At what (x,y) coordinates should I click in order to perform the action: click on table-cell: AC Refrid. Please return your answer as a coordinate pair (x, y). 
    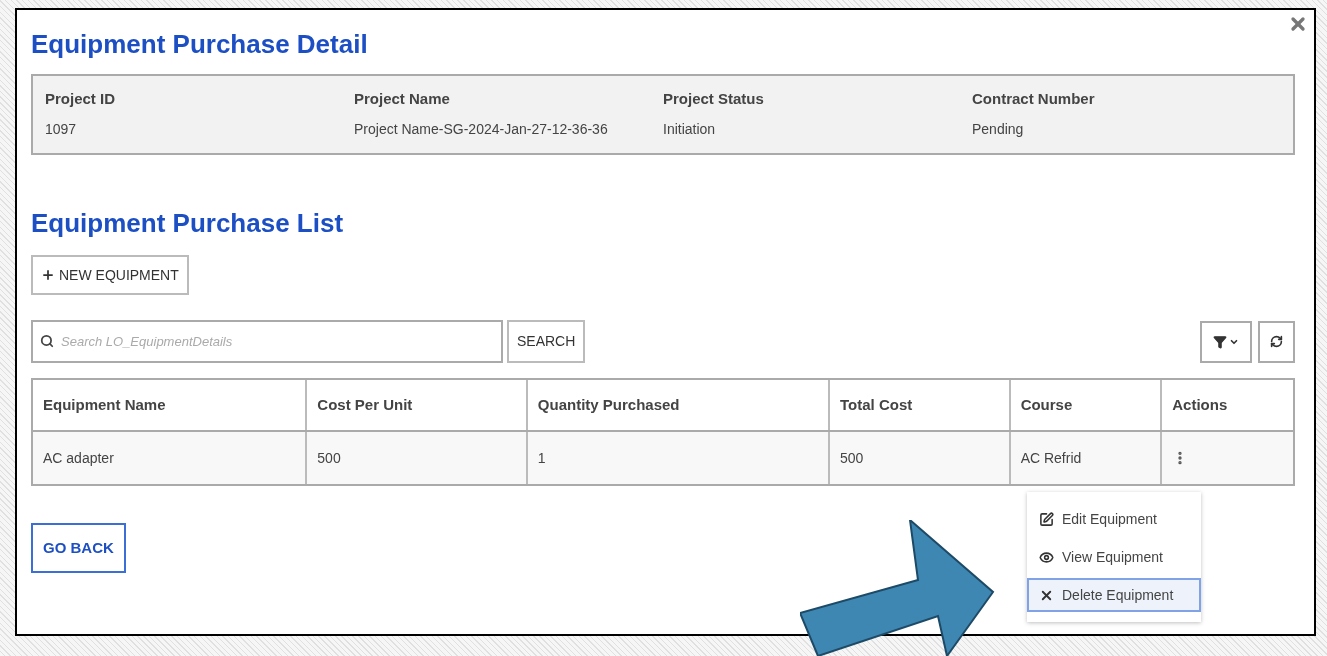
    Looking at the image, I should click on (1084, 458).